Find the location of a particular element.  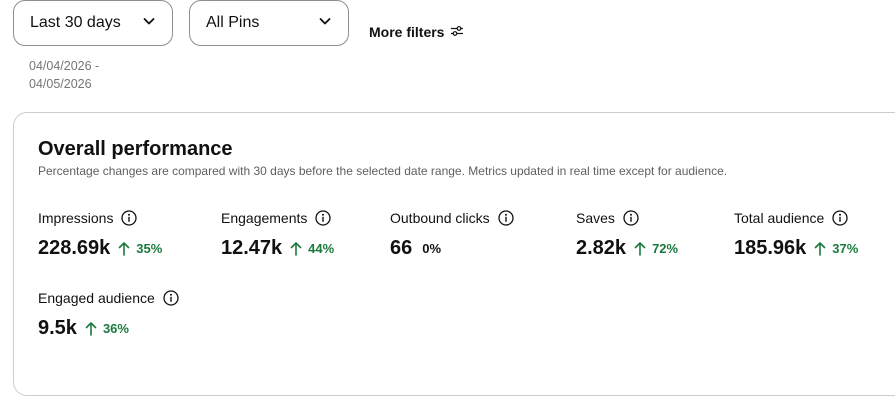

filter-sliders-icon is located at coordinates (457, 32).